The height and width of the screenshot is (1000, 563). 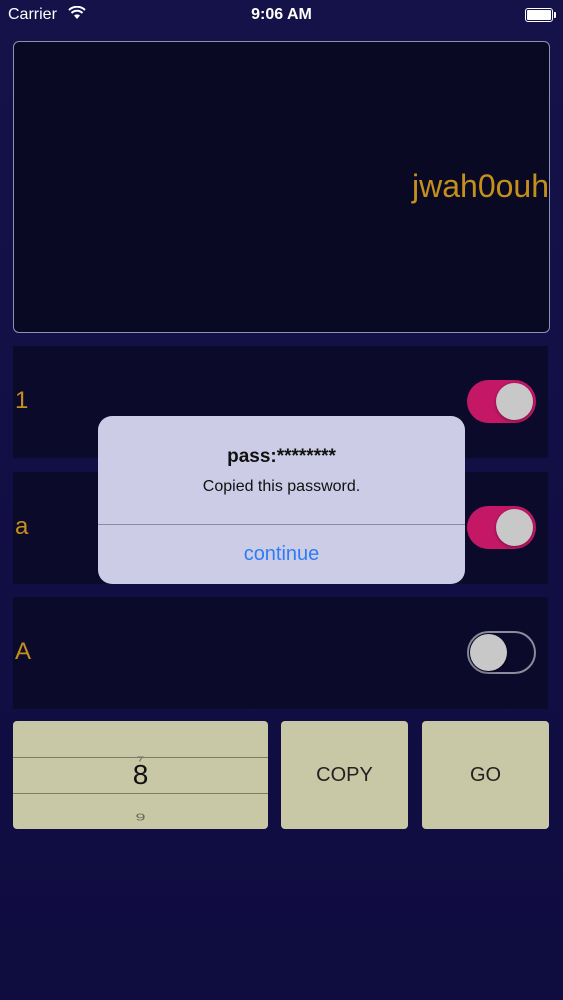 What do you see at coordinates (480, 186) in the screenshot?
I see `generated-password: jwah0ouh` at bounding box center [480, 186].